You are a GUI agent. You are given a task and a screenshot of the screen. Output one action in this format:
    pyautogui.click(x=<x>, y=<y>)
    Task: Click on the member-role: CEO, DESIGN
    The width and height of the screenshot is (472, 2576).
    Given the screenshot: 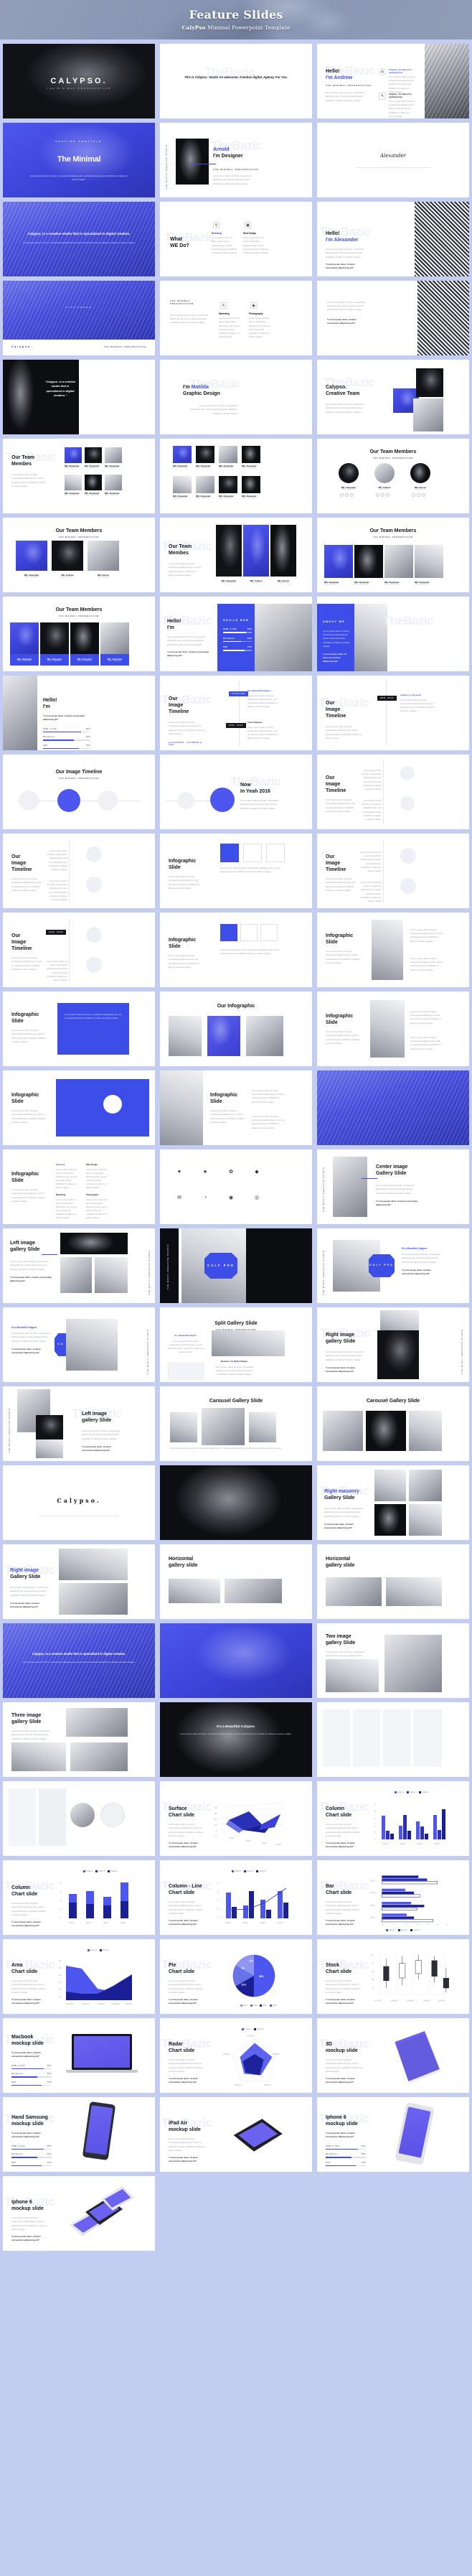 What is the action you would take?
    pyautogui.click(x=226, y=468)
    